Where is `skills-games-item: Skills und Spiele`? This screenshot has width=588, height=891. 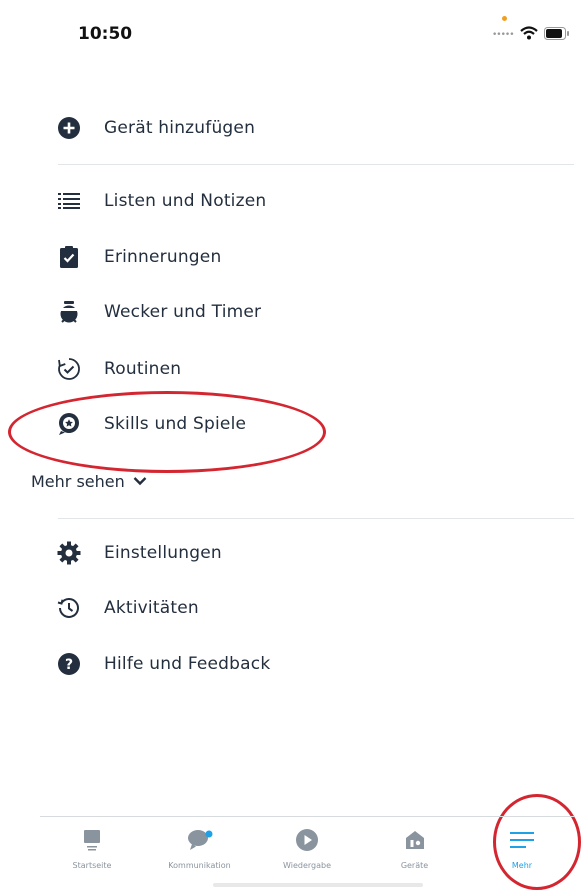
skills-games-item: Skills und Spiele is located at coordinates (306, 424).